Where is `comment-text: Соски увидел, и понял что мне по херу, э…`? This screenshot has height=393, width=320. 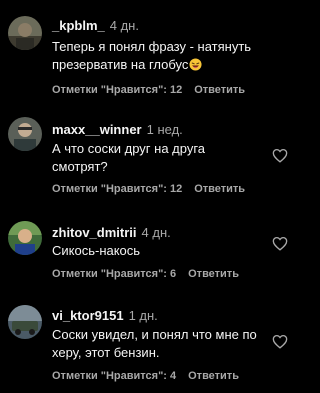
comment-text: Соски увидел, и понял что мне по херу, э… is located at coordinates (154, 343).